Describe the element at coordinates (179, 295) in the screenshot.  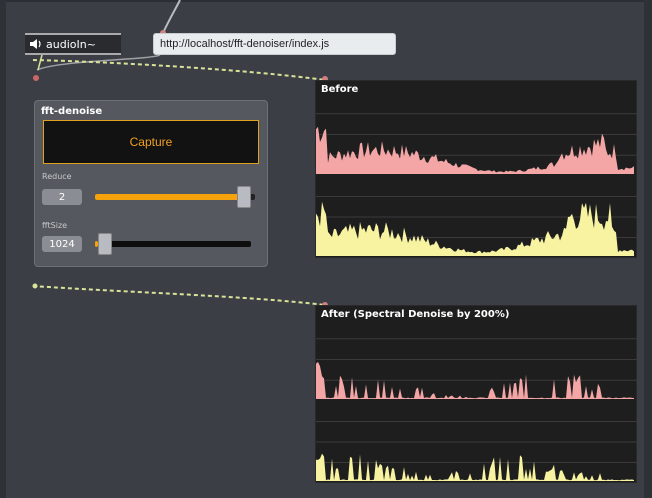
I see `wire-panel-after` at that location.